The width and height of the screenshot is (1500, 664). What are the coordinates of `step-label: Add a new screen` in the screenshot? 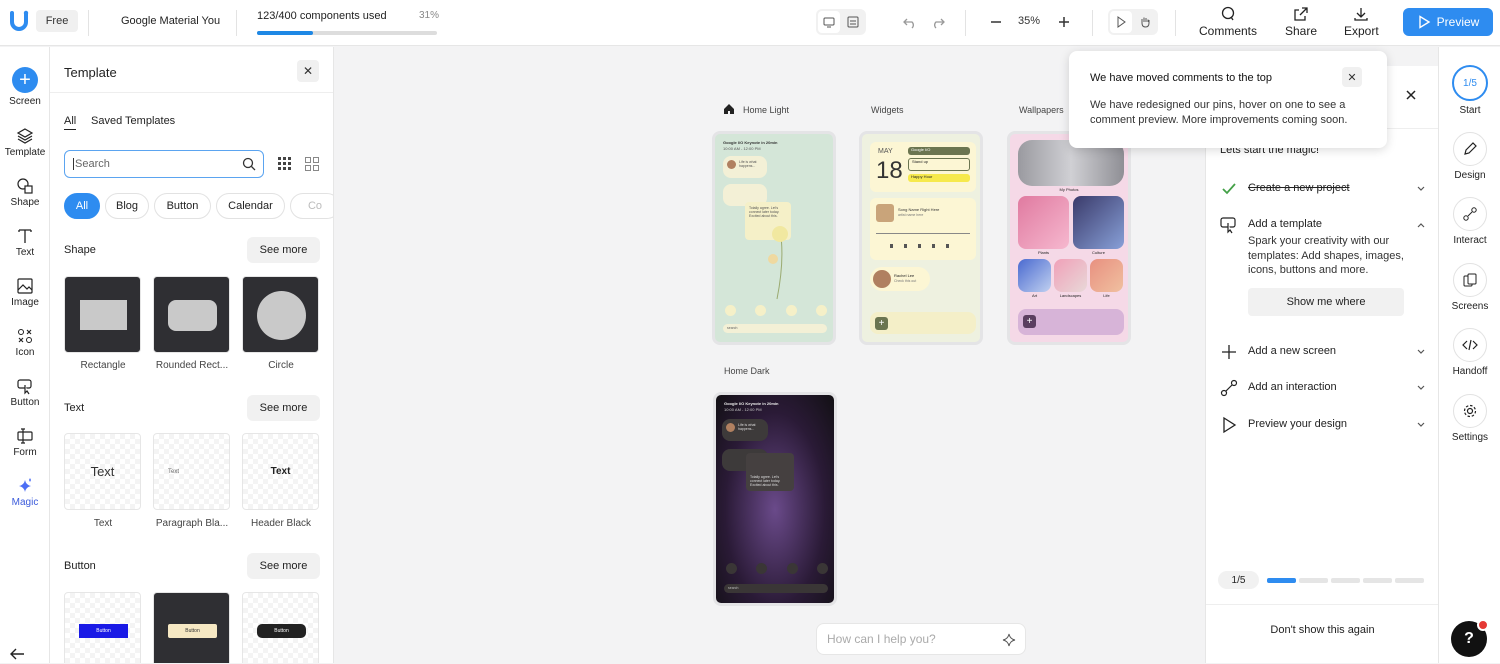 It's located at (1292, 351).